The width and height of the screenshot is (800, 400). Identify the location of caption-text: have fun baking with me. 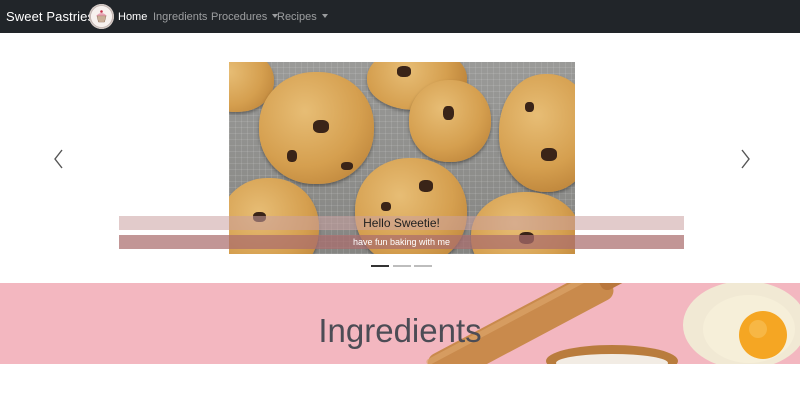
(401, 242).